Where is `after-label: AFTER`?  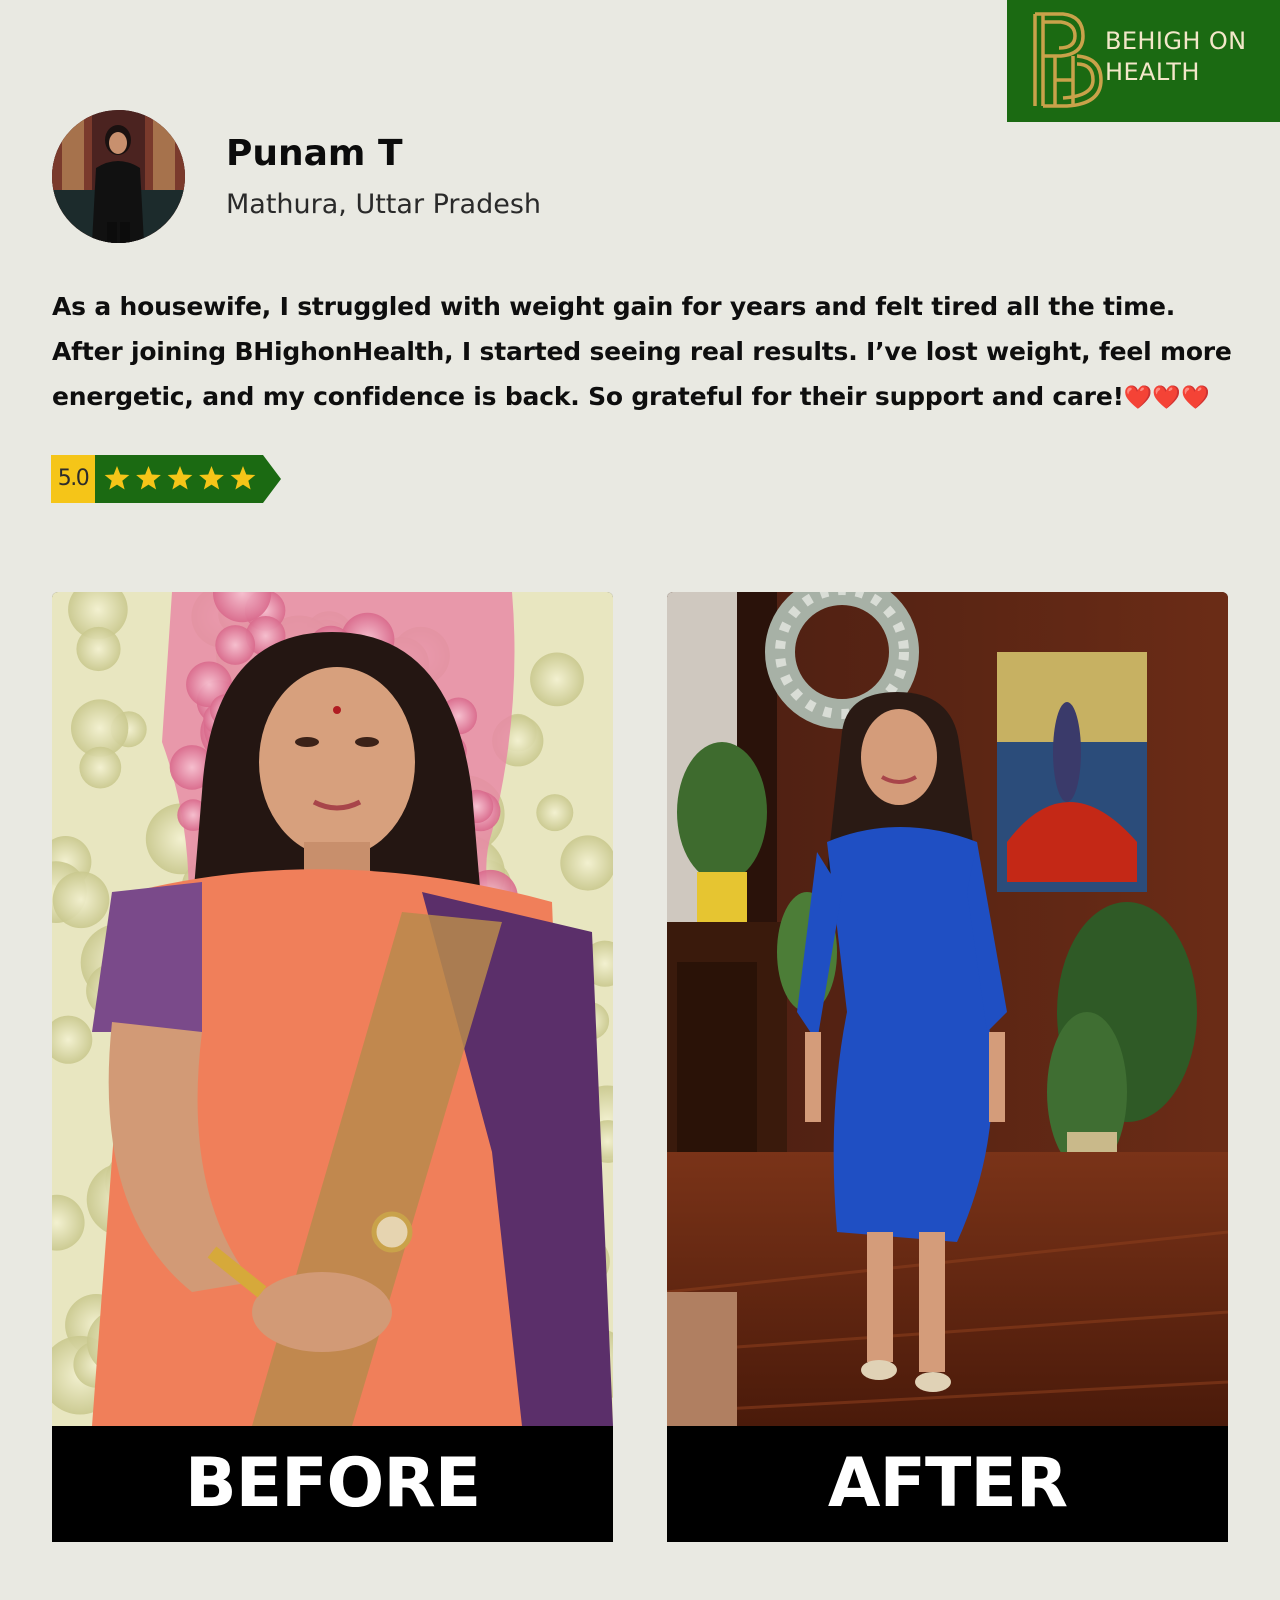
after-label: AFTER is located at coordinates (947, 1484).